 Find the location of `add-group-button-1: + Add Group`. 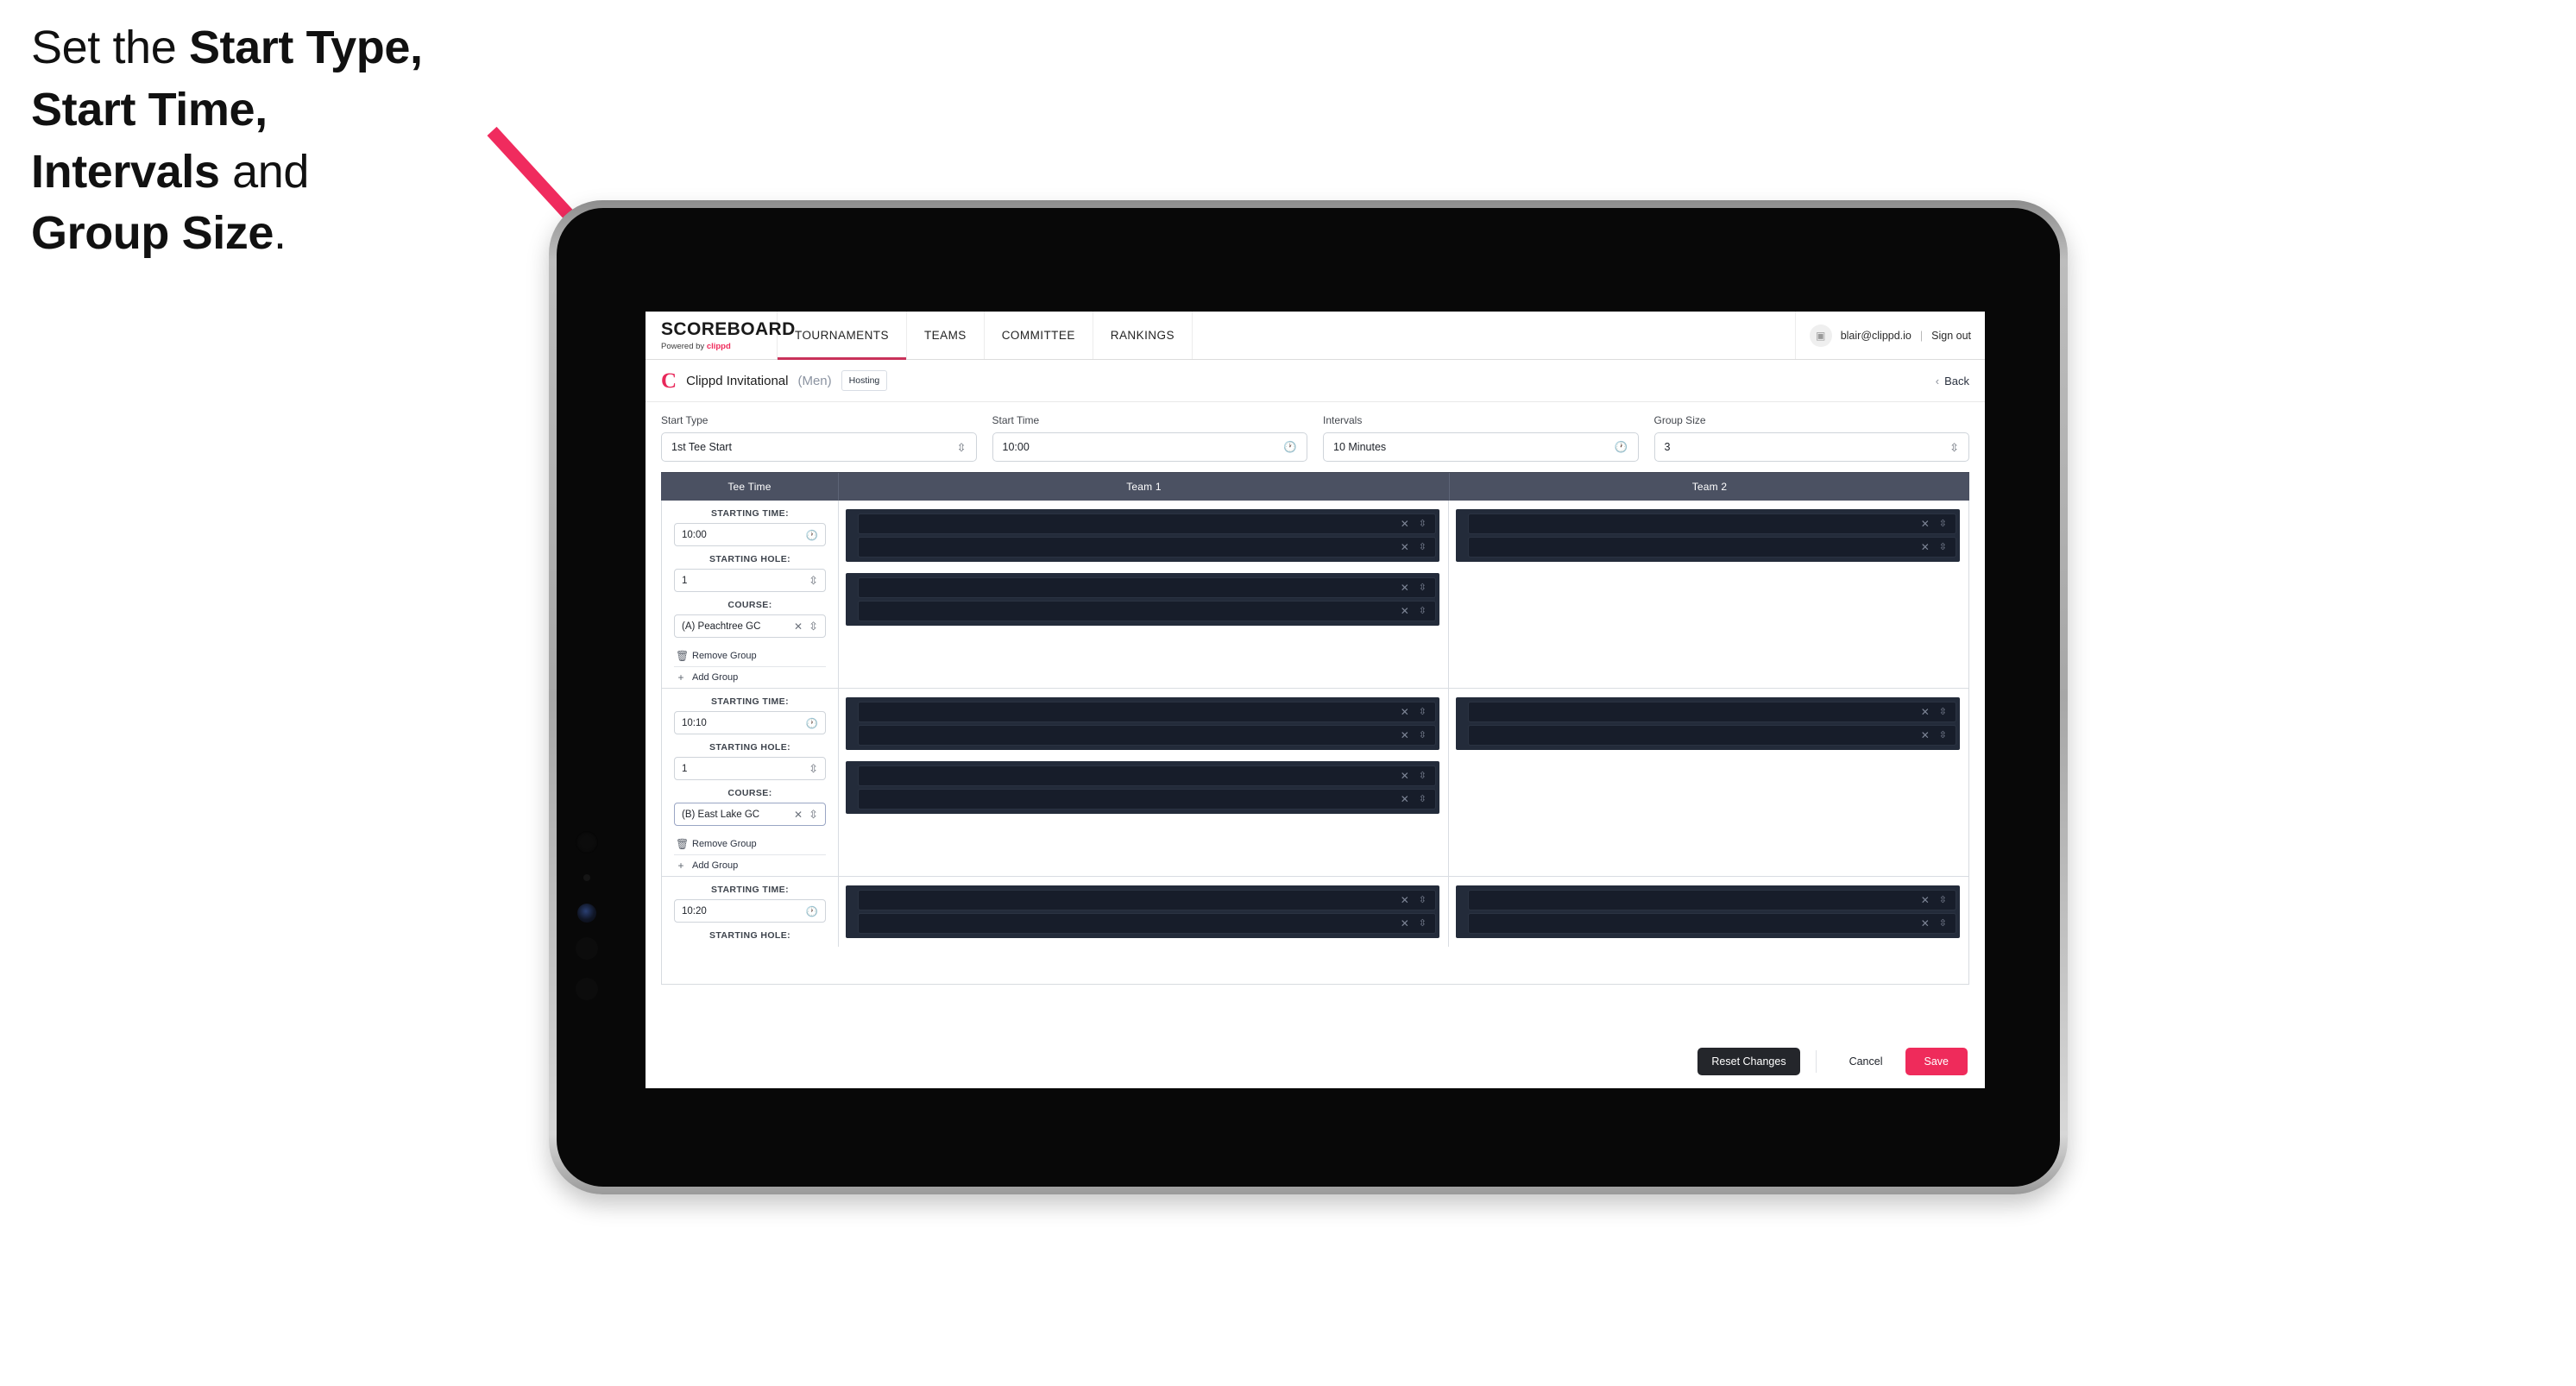

add-group-button-1: + Add Group is located at coordinates (750, 677).